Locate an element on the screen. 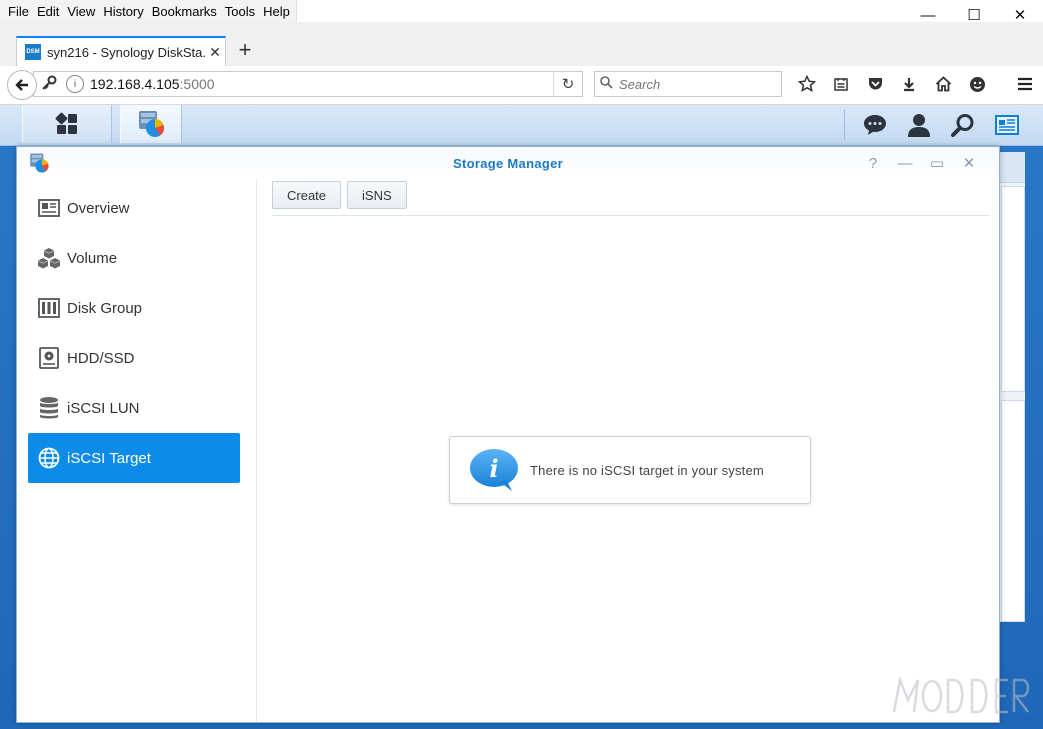 Image resolution: width=1043 pixels, height=729 pixels. info-icon: i is located at coordinates (494, 470).